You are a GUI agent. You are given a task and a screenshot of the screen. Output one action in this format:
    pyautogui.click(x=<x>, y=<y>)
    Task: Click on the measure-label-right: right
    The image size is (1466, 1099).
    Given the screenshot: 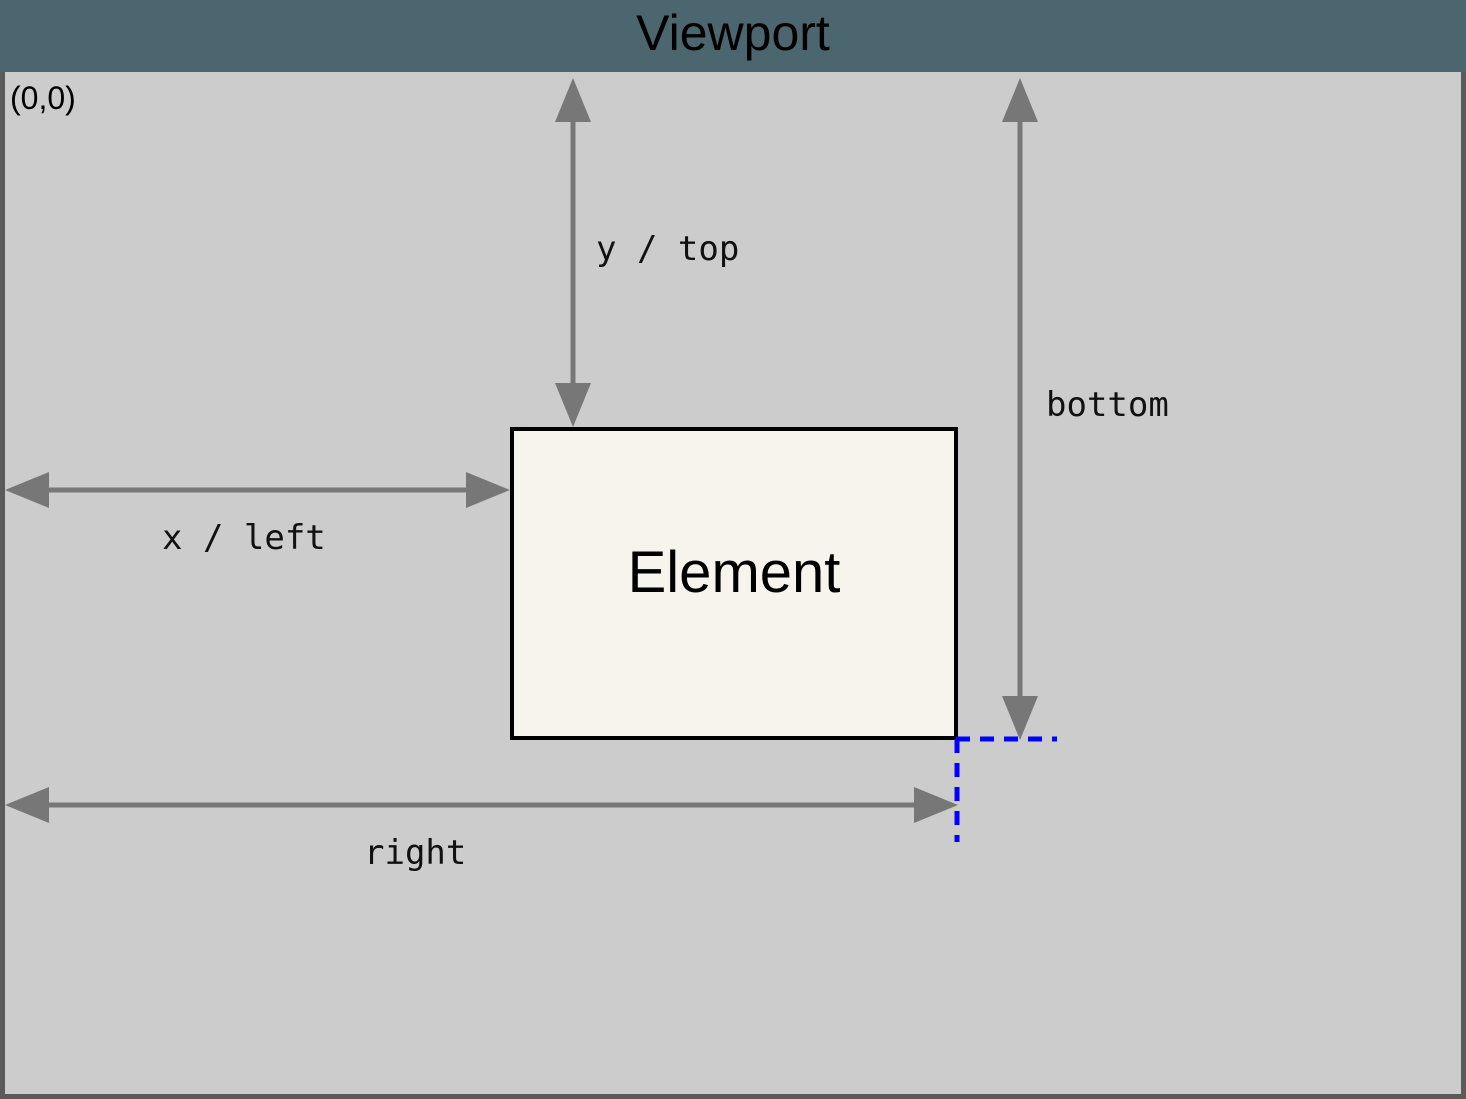 What is the action you would take?
    pyautogui.click(x=415, y=853)
    